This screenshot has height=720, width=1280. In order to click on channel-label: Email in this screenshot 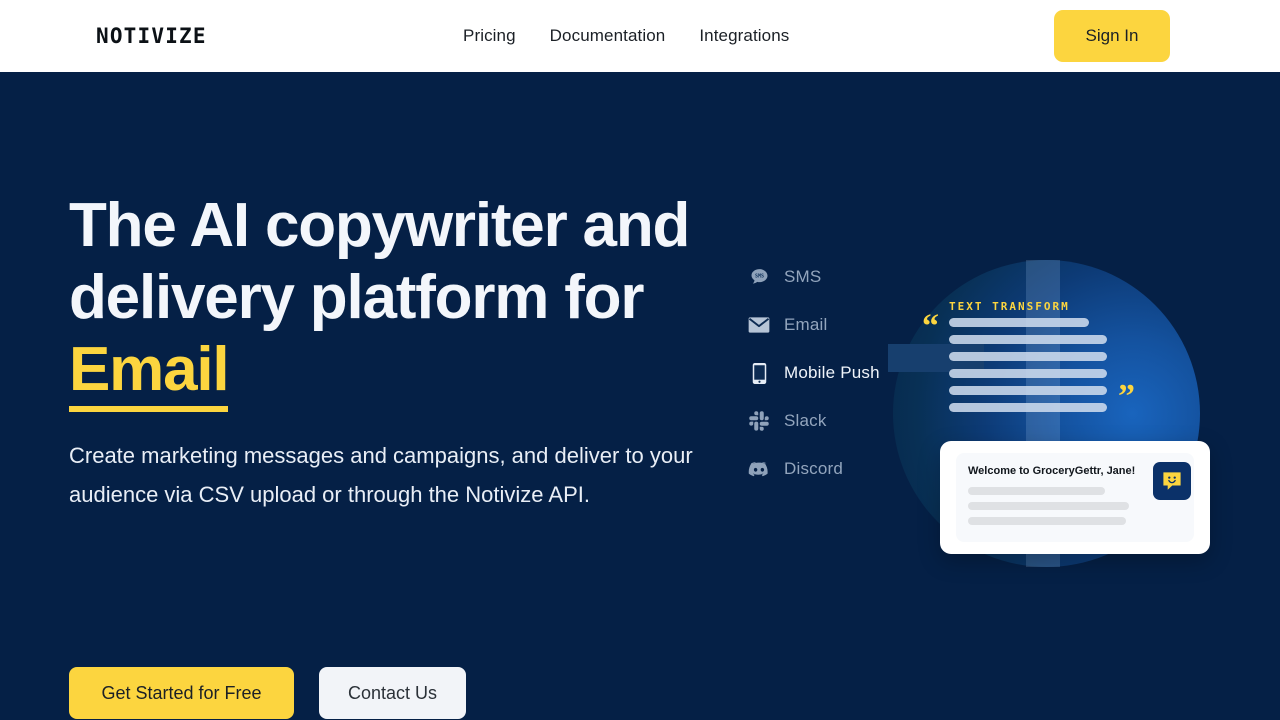, I will do `click(806, 324)`.